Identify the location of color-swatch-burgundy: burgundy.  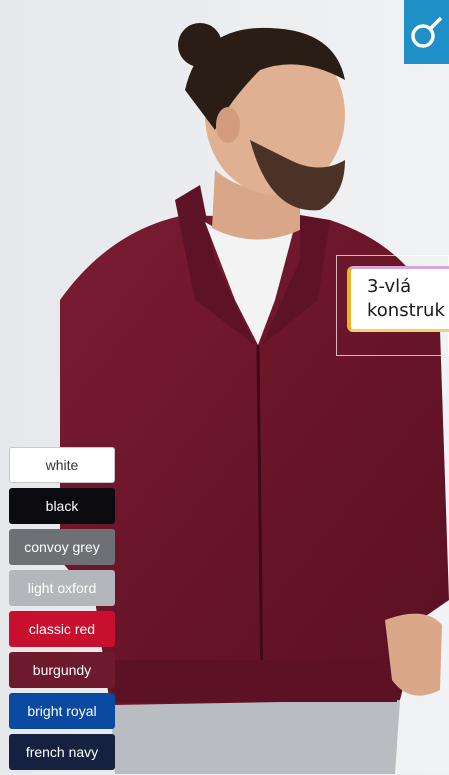
(62, 670).